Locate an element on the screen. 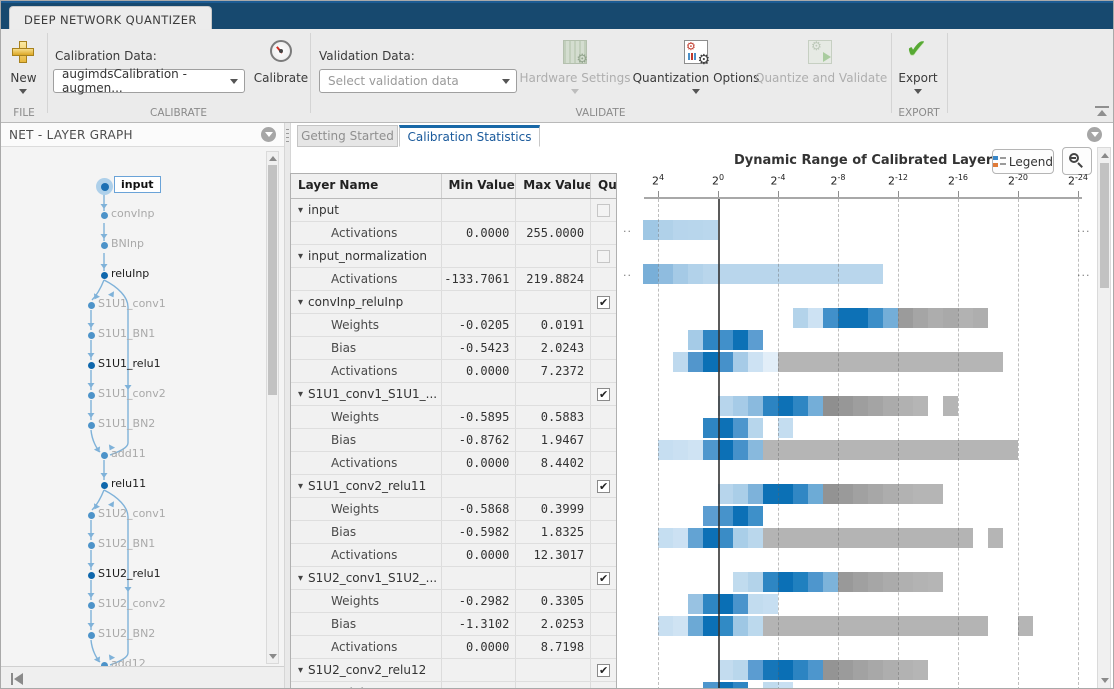  table-item-row: Weights-0.71490.4828 is located at coordinates (453, 685).